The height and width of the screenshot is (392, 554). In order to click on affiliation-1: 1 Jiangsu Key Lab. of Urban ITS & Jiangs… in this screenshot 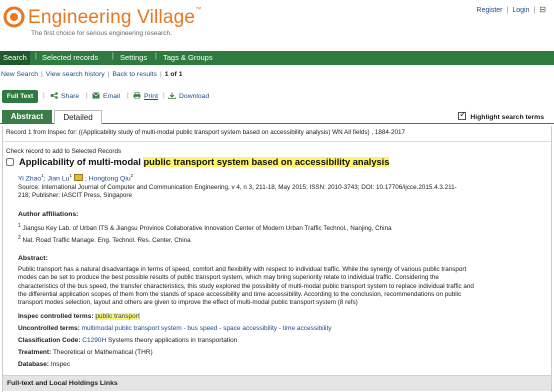, I will do `click(205, 228)`.